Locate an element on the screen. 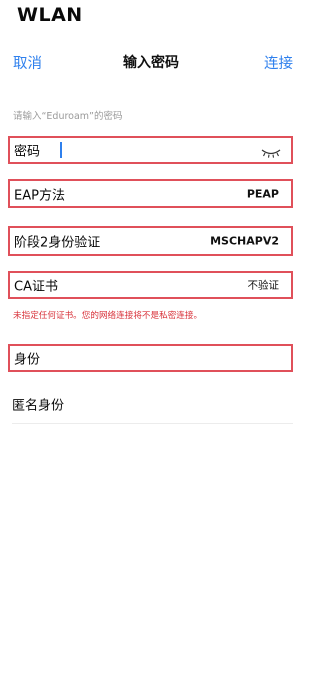  dialog-title: 输入密码 is located at coordinates (151, 63).